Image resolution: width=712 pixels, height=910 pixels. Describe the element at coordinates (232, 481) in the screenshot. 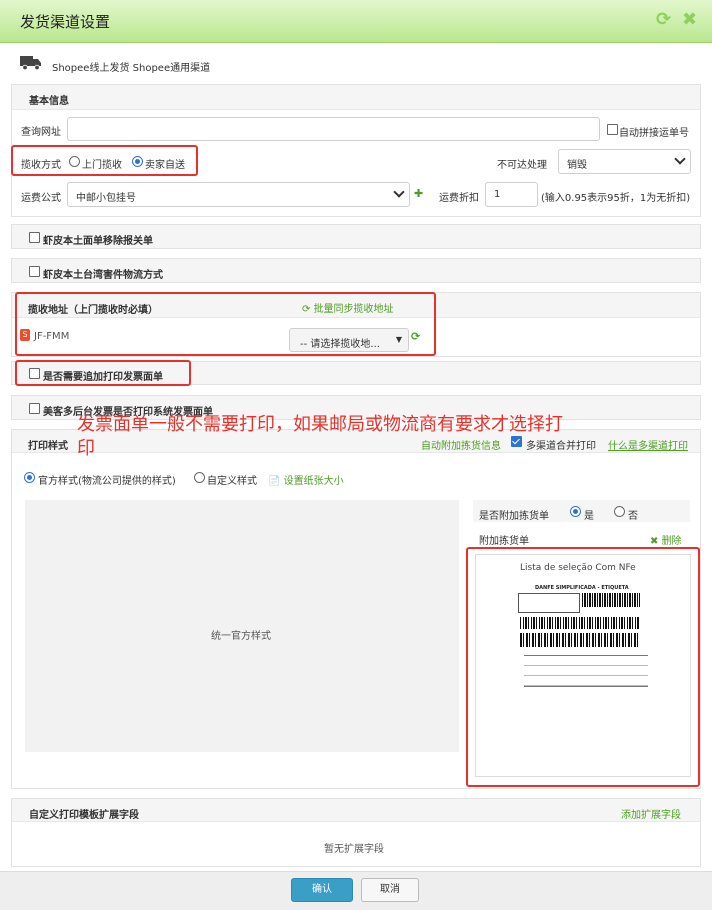

I see `style-custom-label: 自定义样式` at that location.